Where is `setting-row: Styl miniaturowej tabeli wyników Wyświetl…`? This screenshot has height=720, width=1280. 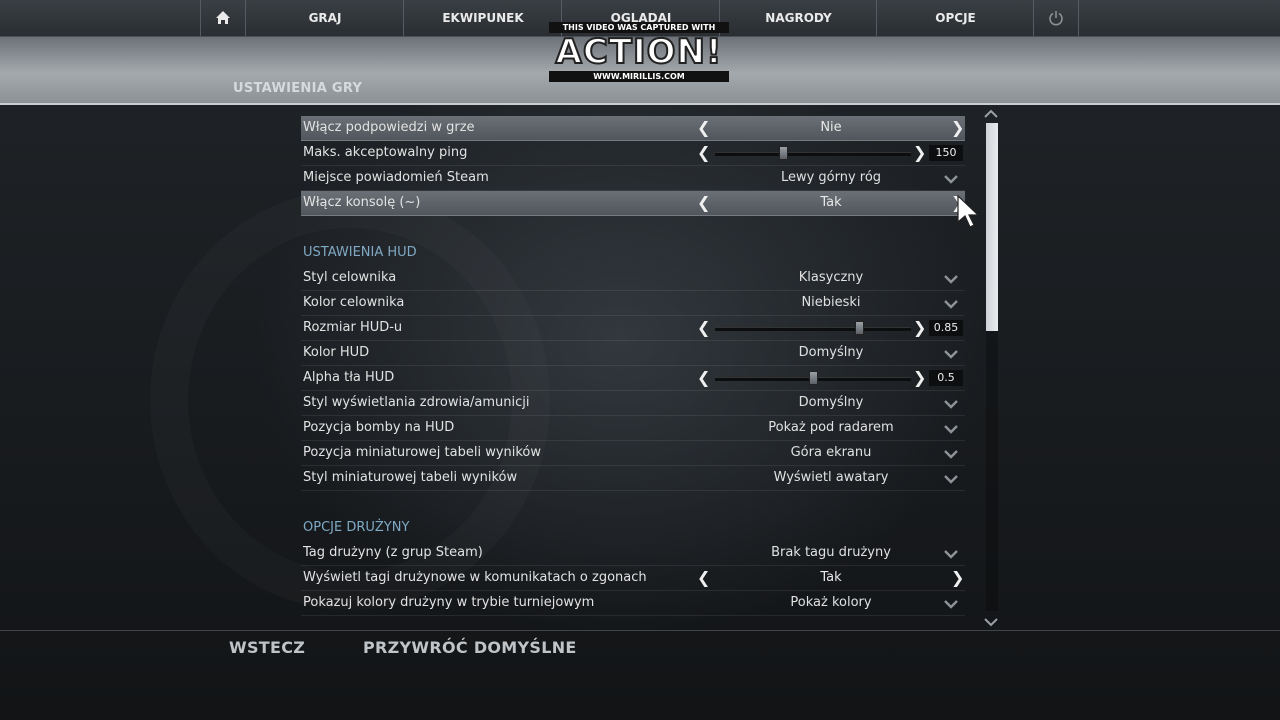
setting-row: Styl miniaturowej tabeli wyników Wyświetl… is located at coordinates (633, 478).